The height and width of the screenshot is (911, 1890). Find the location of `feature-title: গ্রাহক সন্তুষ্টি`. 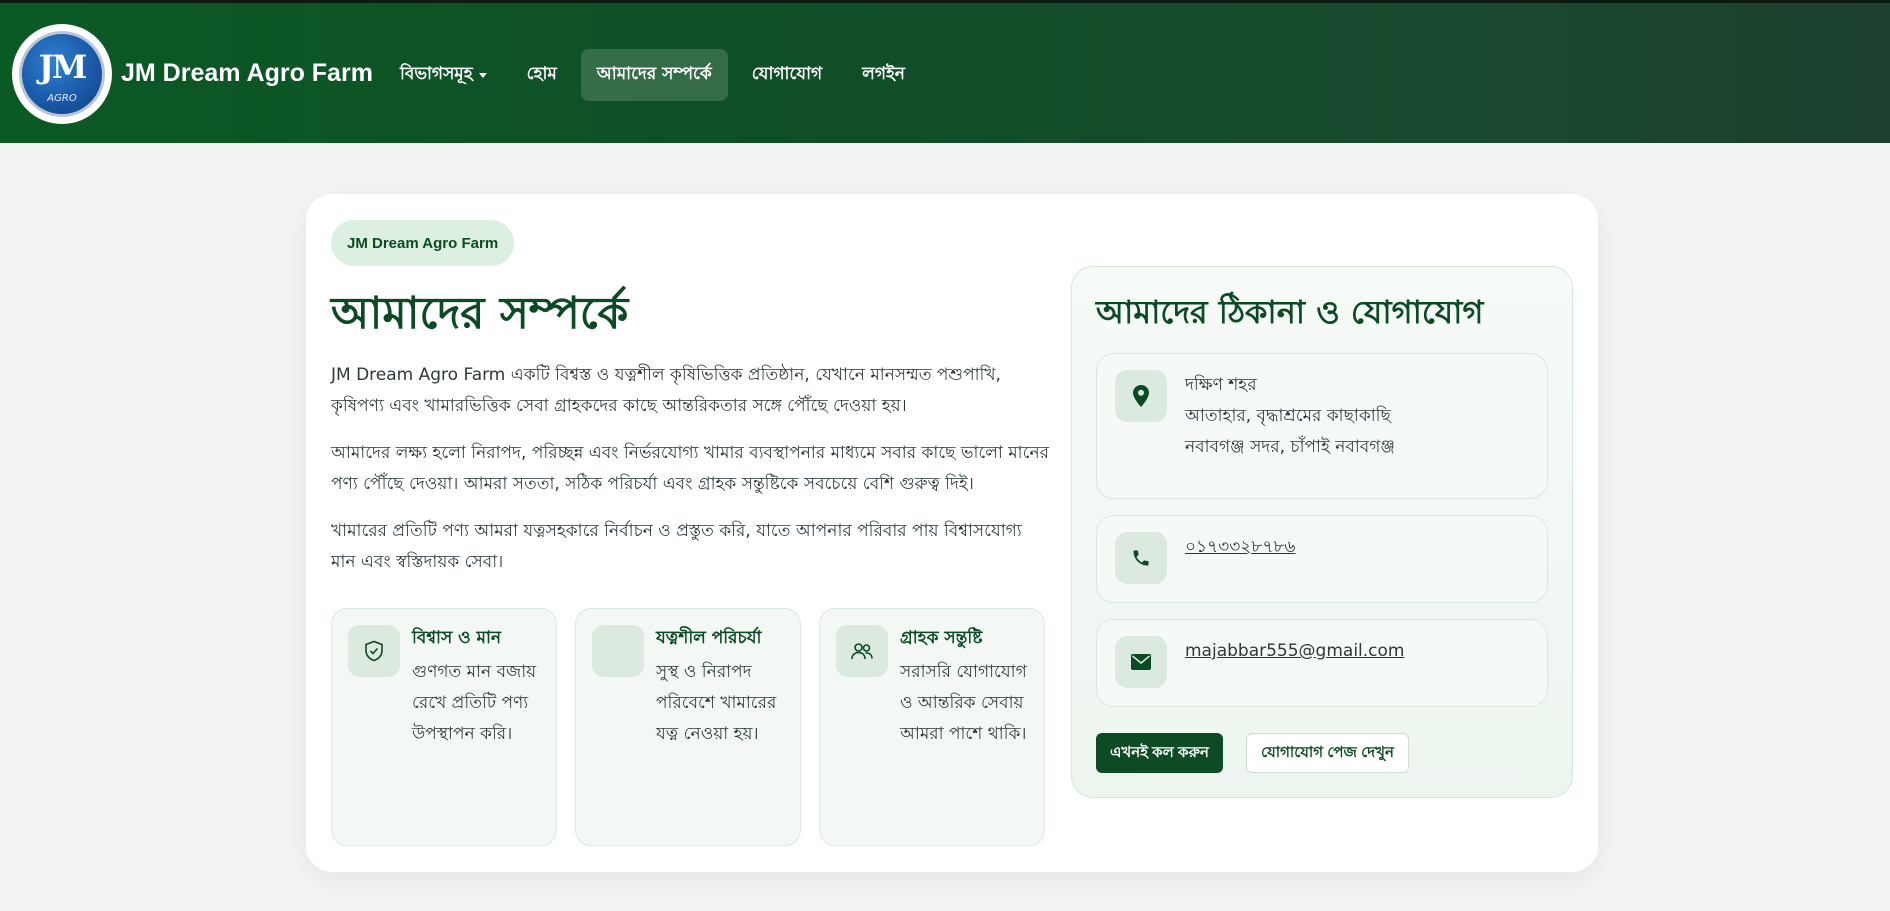

feature-title: গ্রাহক সন্তুষ্টি is located at coordinates (941, 638).